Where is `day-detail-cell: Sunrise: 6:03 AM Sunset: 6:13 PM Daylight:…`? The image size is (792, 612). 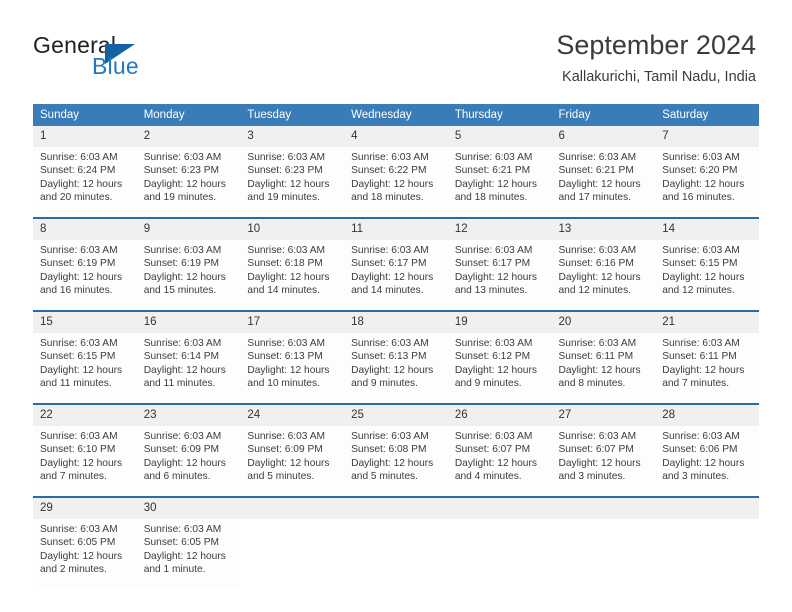
day-detail-cell: Sunrise: 6:03 AM Sunset: 6:13 PM Daylight:… is located at coordinates (396, 368).